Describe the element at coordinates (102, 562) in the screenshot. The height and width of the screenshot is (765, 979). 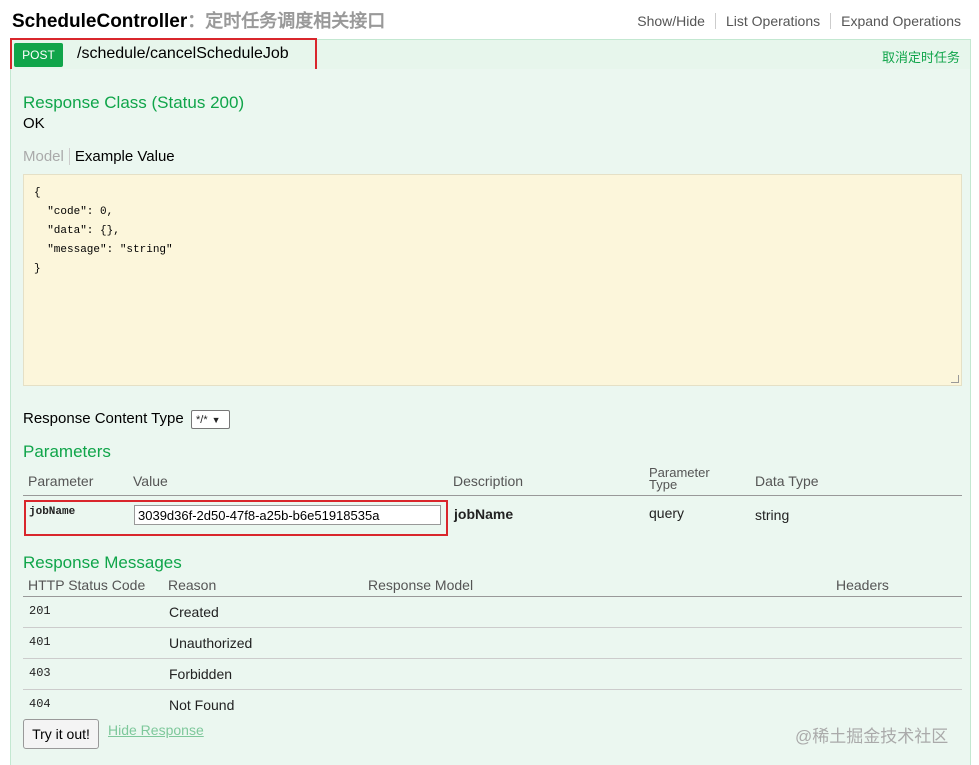
I see `response-messages-heading: Response Messages` at that location.